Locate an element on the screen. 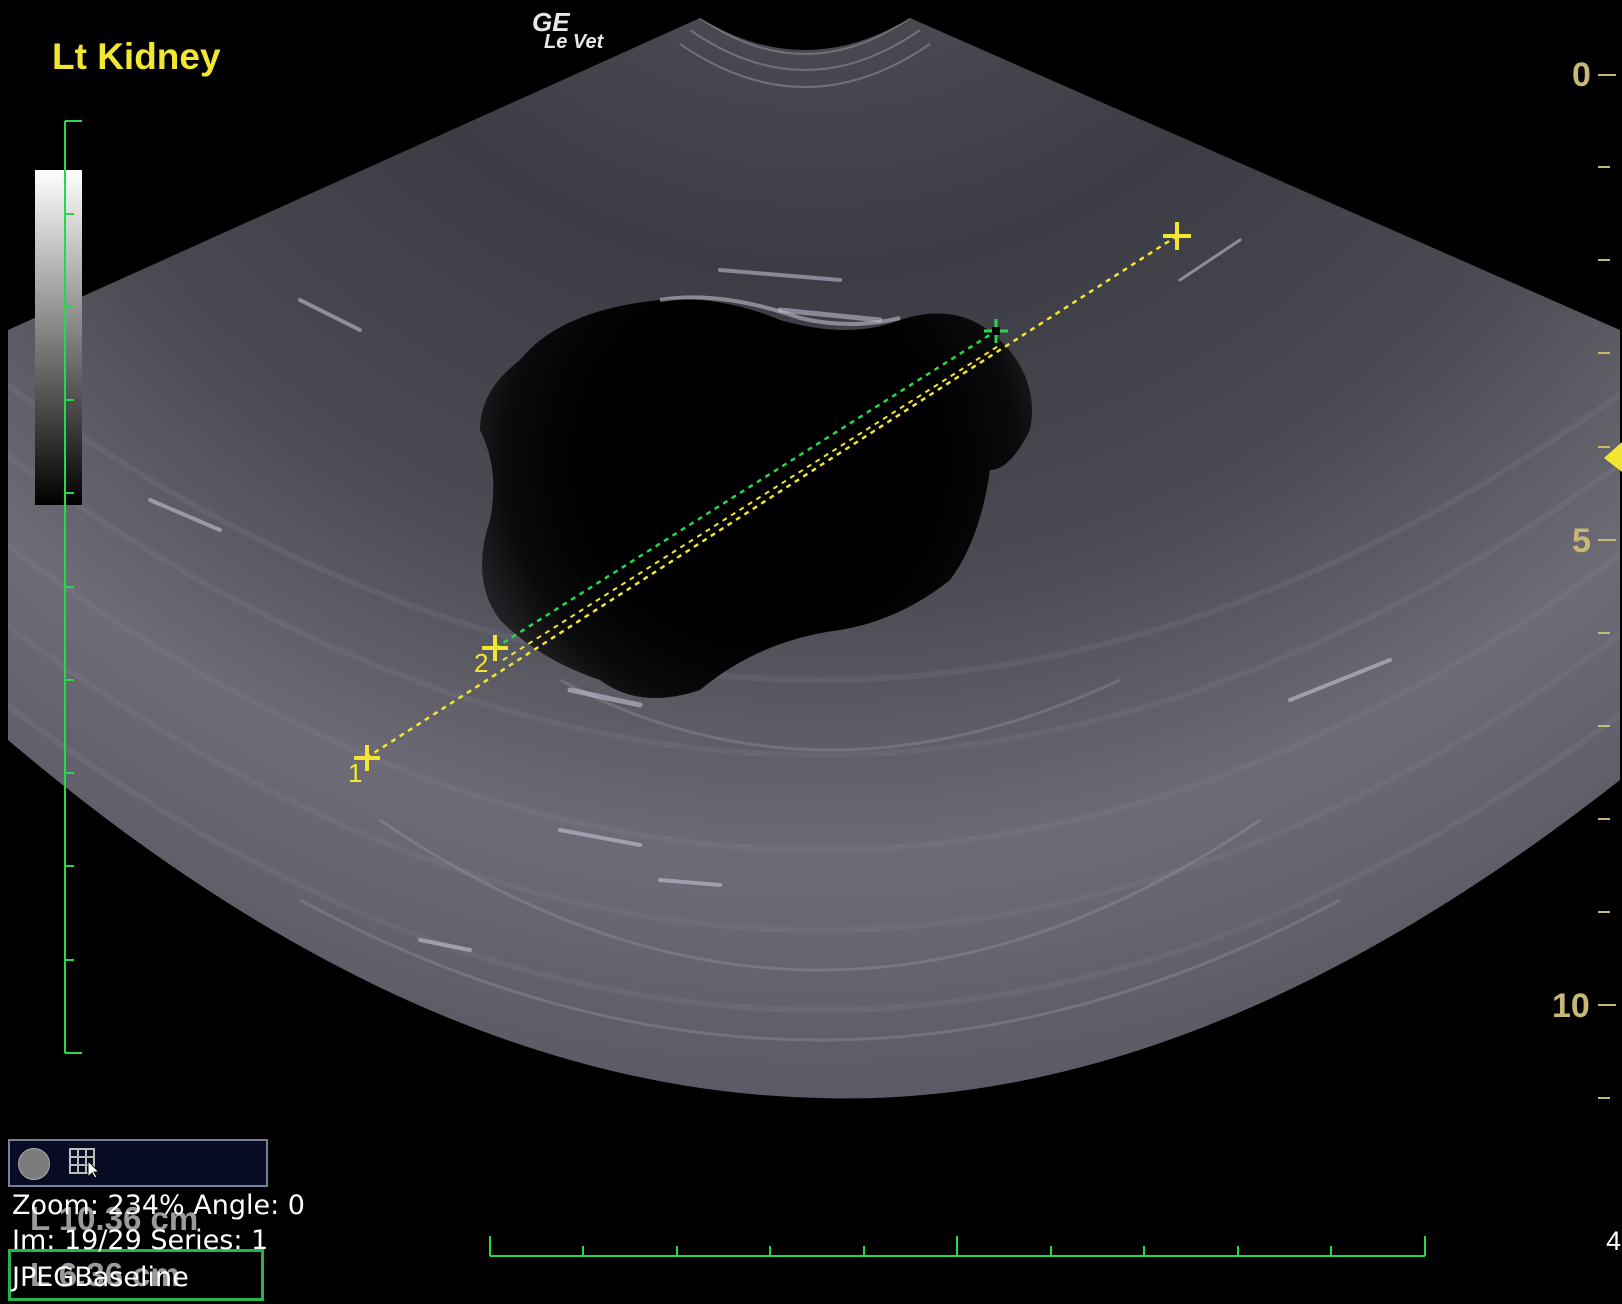  brand-logo: GE Le Vet is located at coordinates (567, 29).